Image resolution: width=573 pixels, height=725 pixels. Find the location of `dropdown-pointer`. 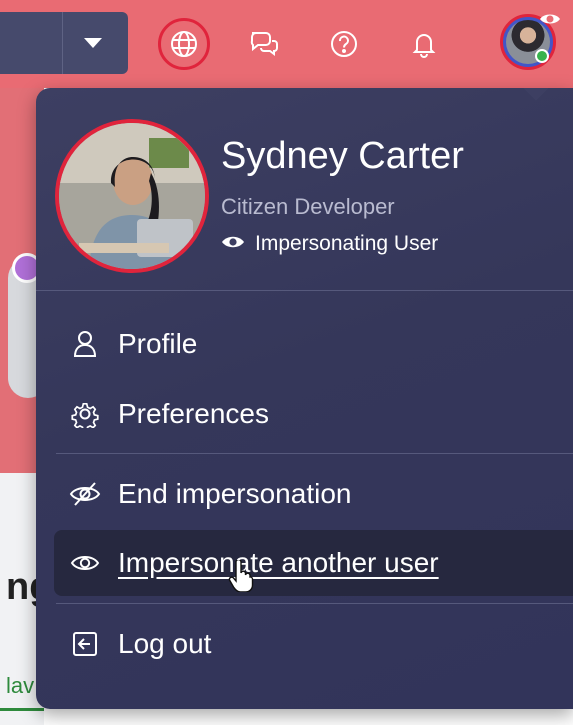

dropdown-pointer is located at coordinates (536, 94).